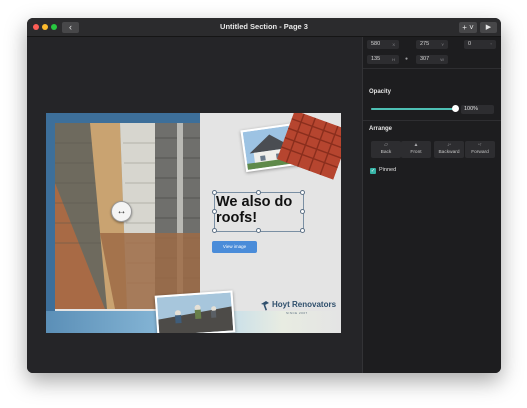 The height and width of the screenshot is (408, 527). I want to click on height-field: 135 H, so click(383, 59).